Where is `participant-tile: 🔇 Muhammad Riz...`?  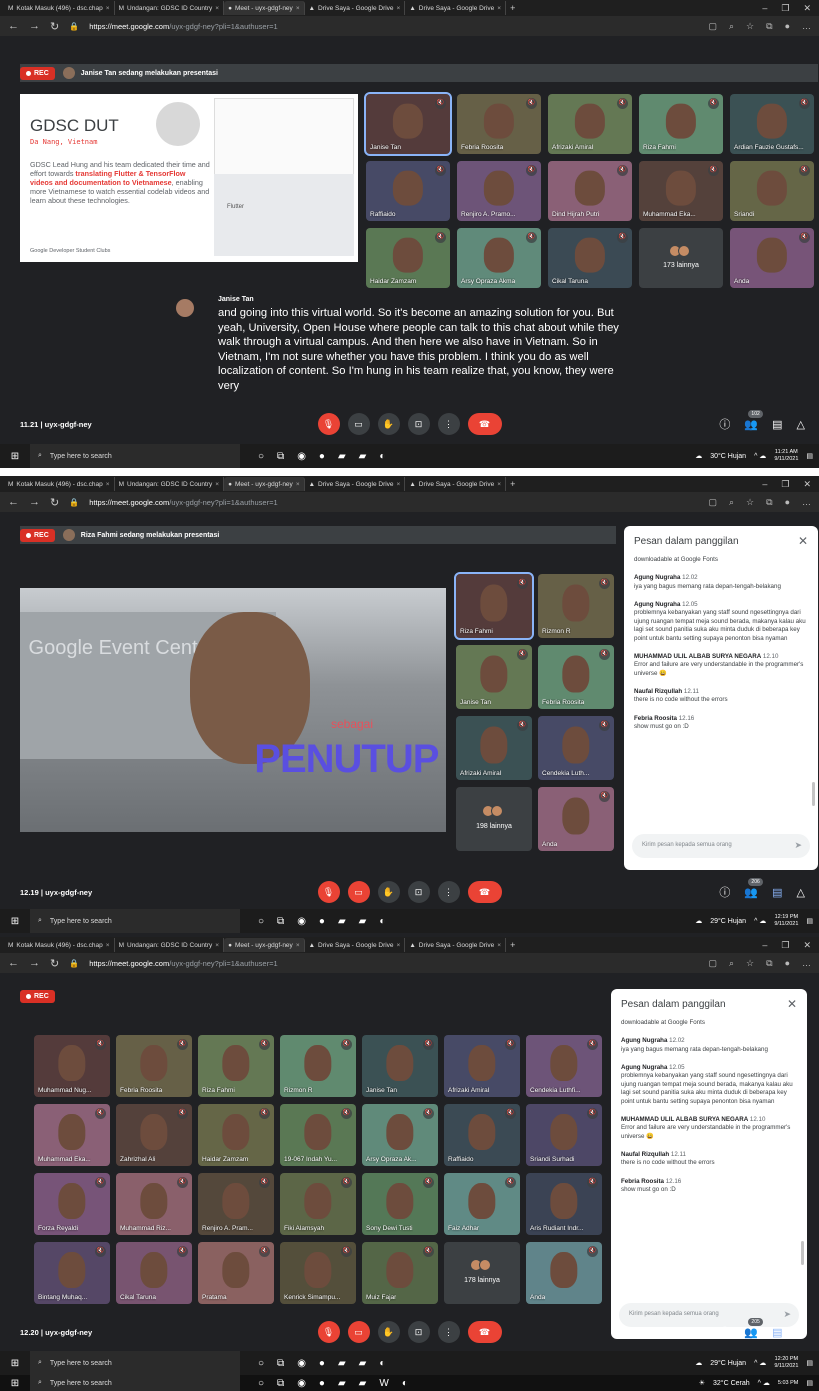 participant-tile: 🔇 Muhammad Riz... is located at coordinates (154, 1204).